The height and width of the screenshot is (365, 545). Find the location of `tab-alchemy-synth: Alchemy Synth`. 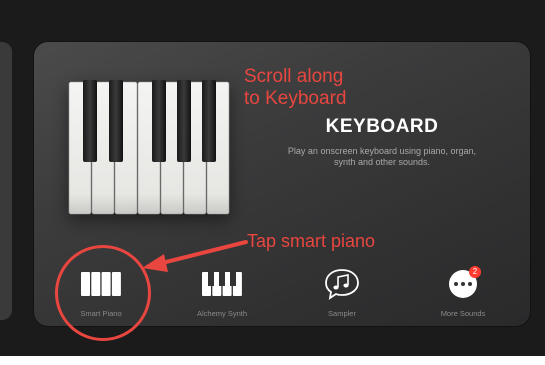

tab-alchemy-synth: Alchemy Synth is located at coordinates (222, 295).